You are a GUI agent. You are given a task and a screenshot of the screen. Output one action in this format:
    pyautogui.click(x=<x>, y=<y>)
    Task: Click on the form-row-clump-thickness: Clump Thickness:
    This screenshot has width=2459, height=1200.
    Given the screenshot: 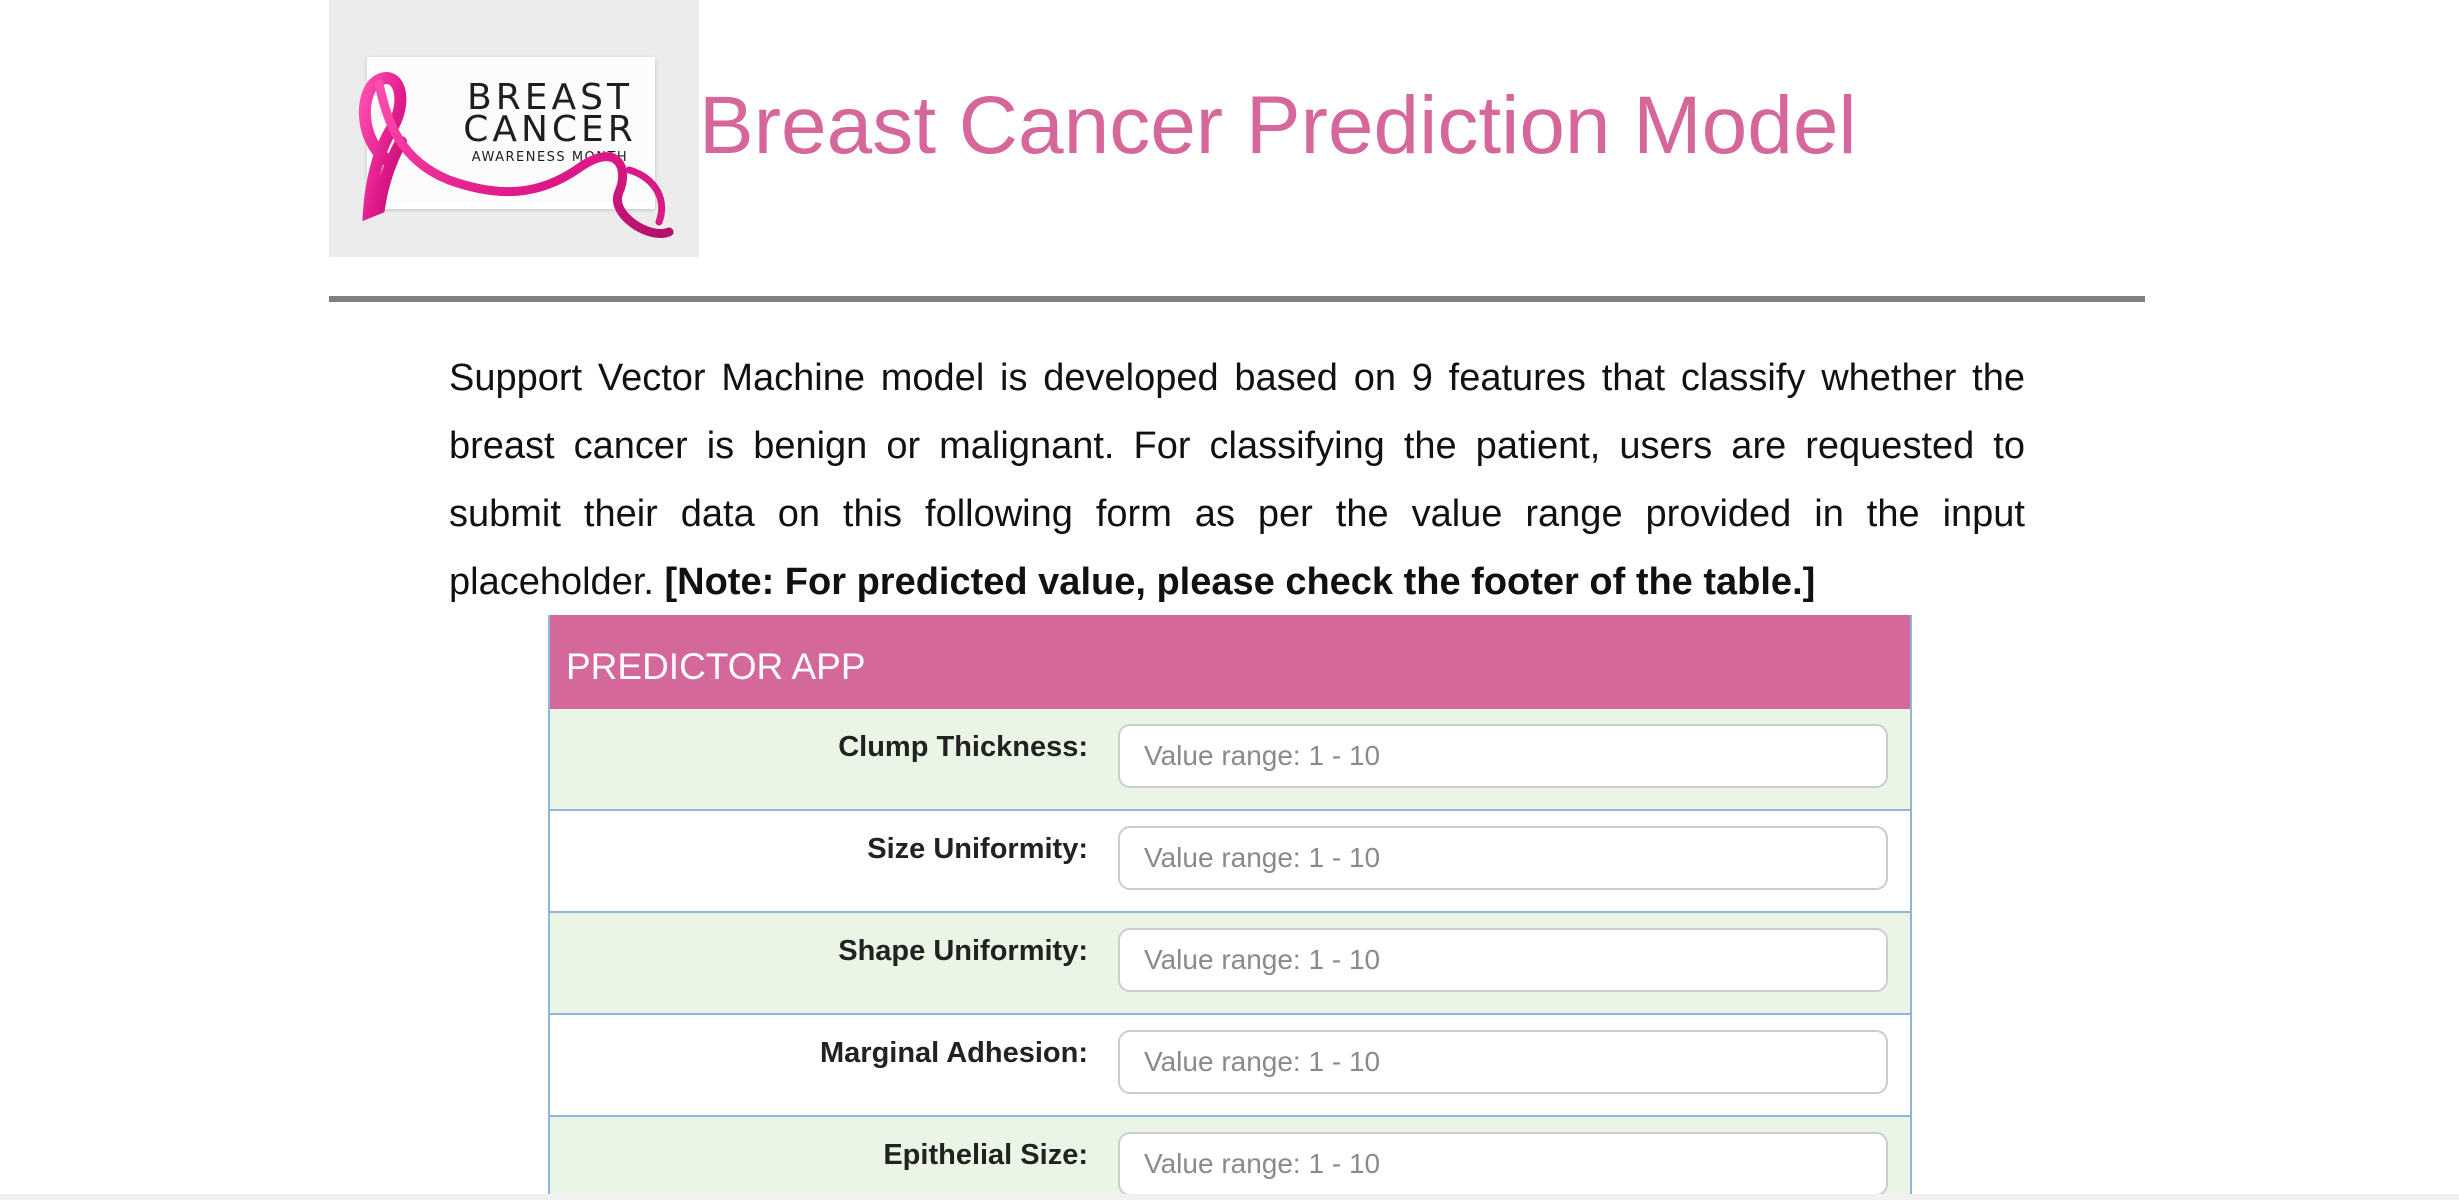 What is the action you would take?
    pyautogui.click(x=1230, y=760)
    